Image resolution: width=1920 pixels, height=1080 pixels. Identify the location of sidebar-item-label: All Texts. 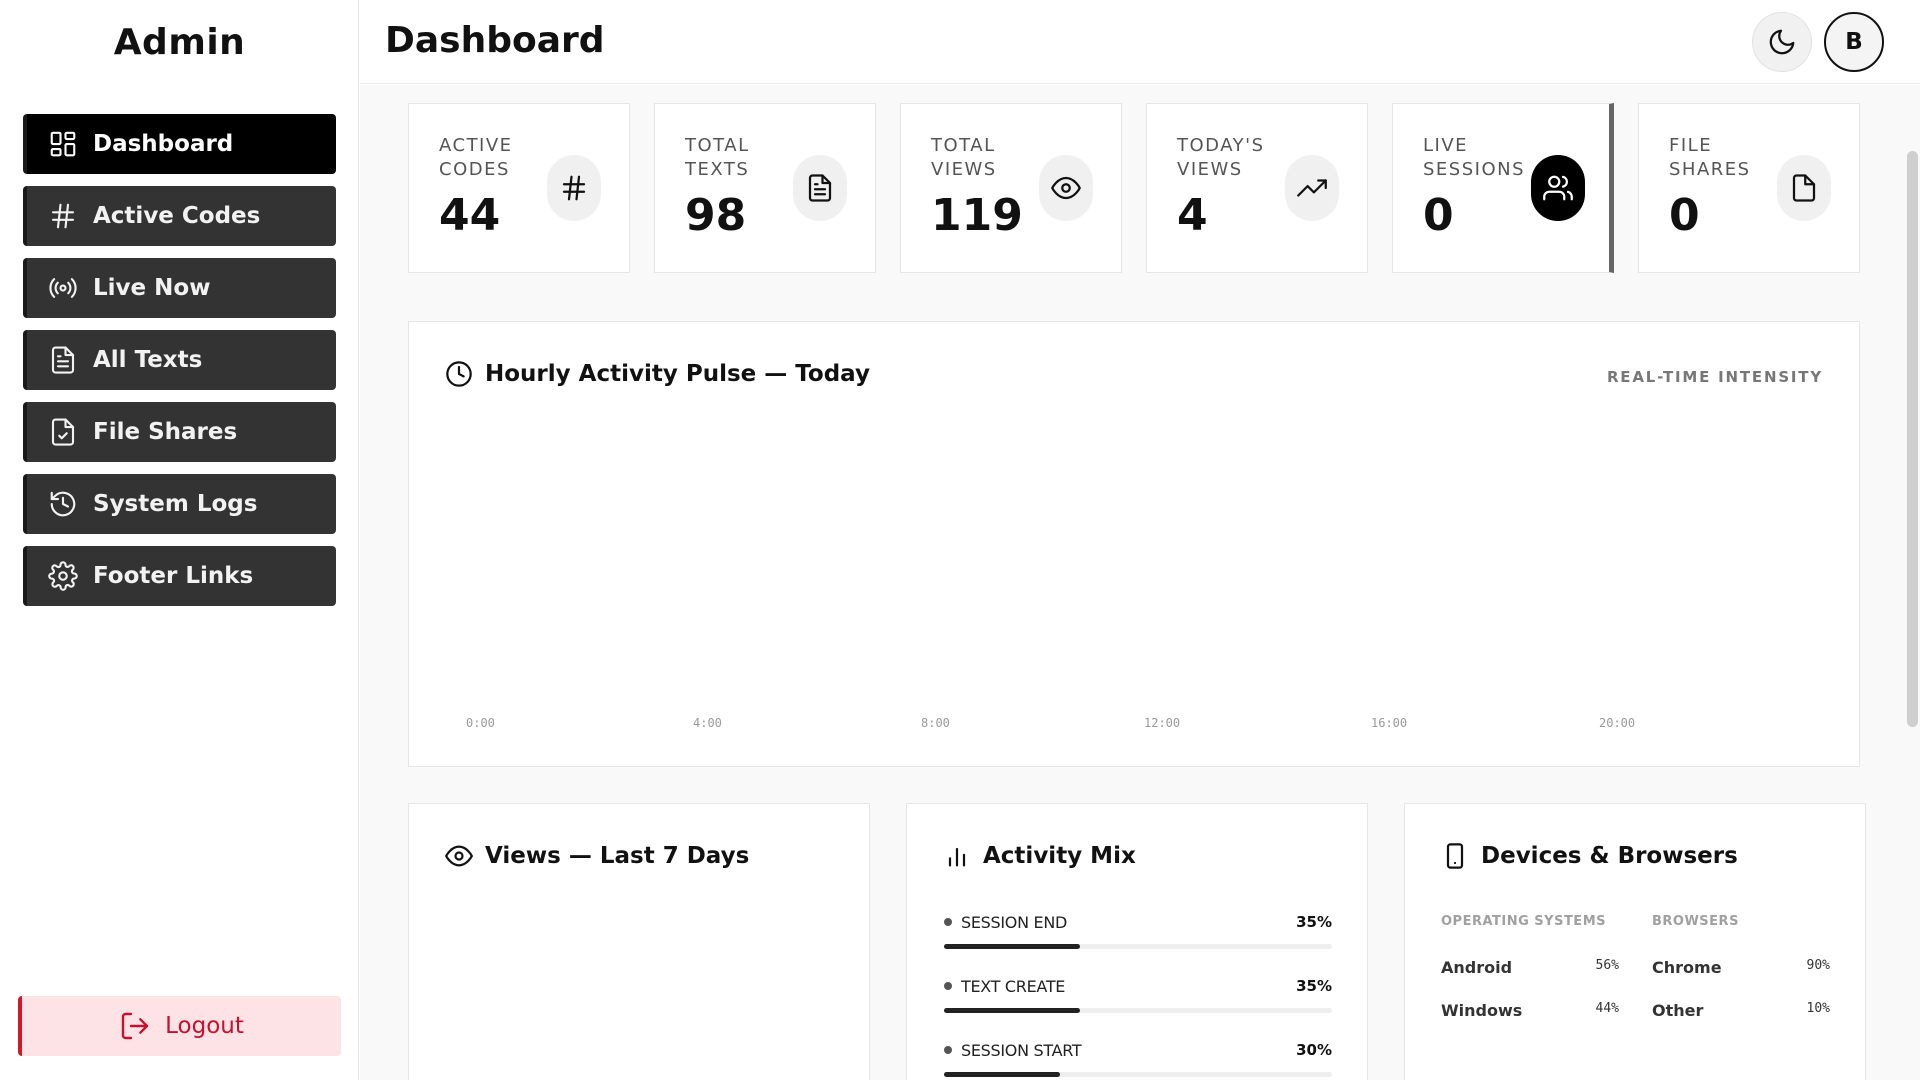
(148, 360).